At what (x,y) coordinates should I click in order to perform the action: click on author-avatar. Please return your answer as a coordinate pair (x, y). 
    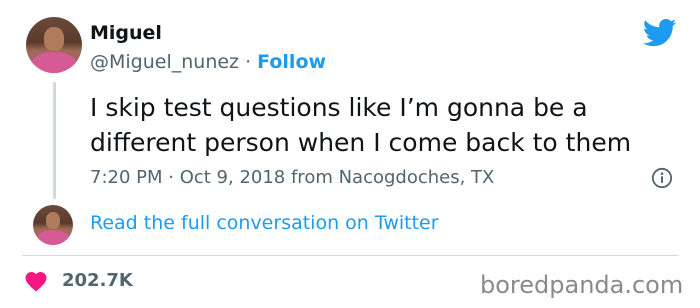
    Looking at the image, I should click on (54, 45).